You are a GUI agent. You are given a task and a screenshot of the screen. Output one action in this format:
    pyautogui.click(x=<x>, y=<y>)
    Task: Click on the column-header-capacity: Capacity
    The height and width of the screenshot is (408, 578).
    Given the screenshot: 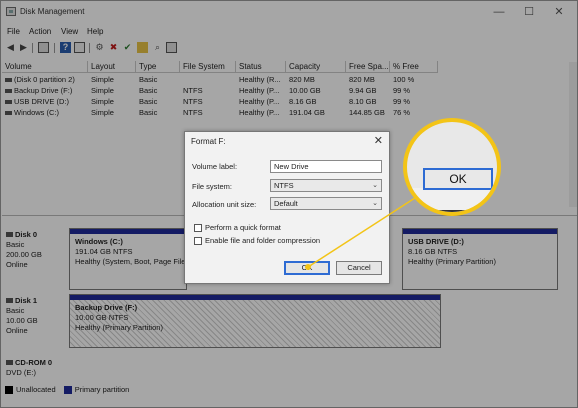 What is the action you would take?
    pyautogui.click(x=316, y=67)
    